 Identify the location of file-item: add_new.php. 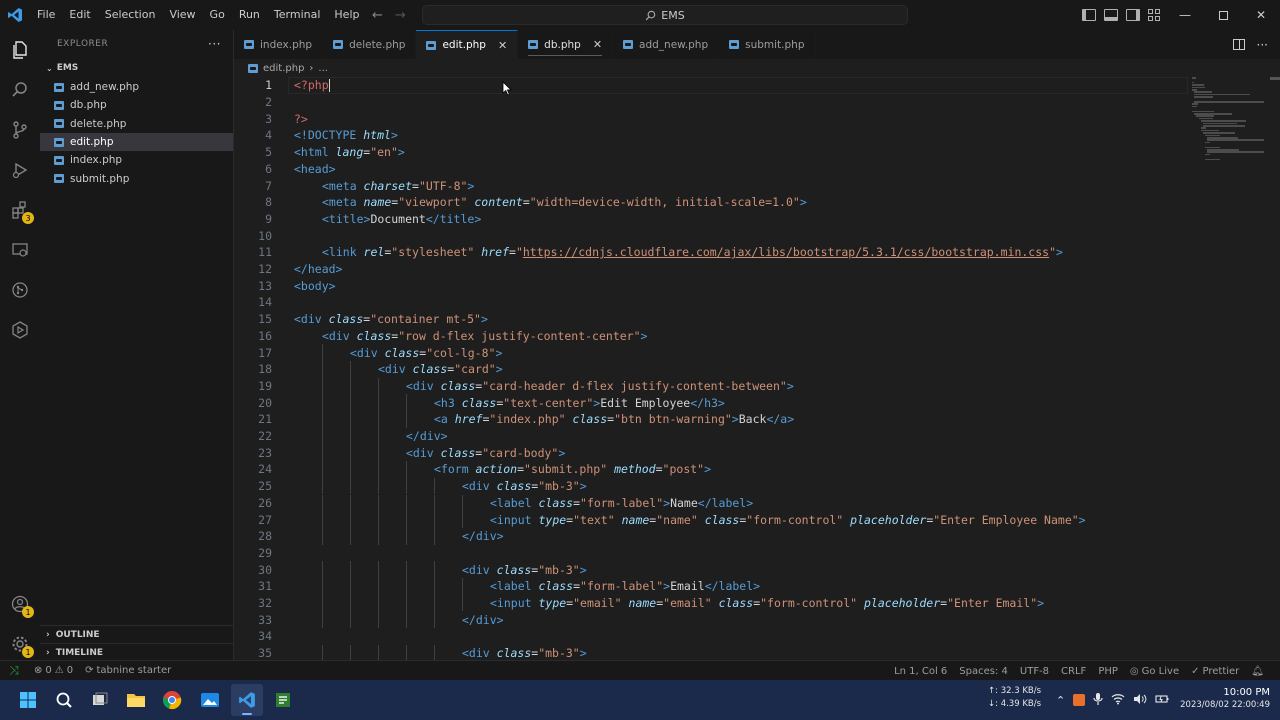
(136, 87).